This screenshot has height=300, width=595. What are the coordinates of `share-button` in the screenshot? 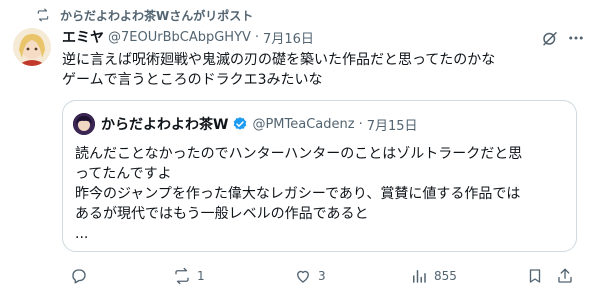 It's located at (565, 276).